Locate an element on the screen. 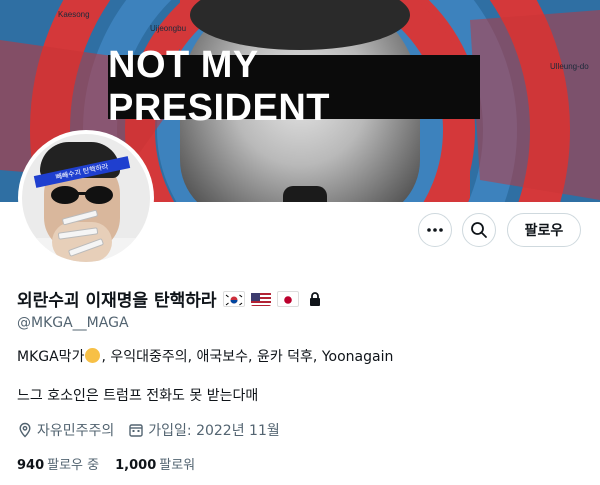  lock-icon is located at coordinates (314, 298).